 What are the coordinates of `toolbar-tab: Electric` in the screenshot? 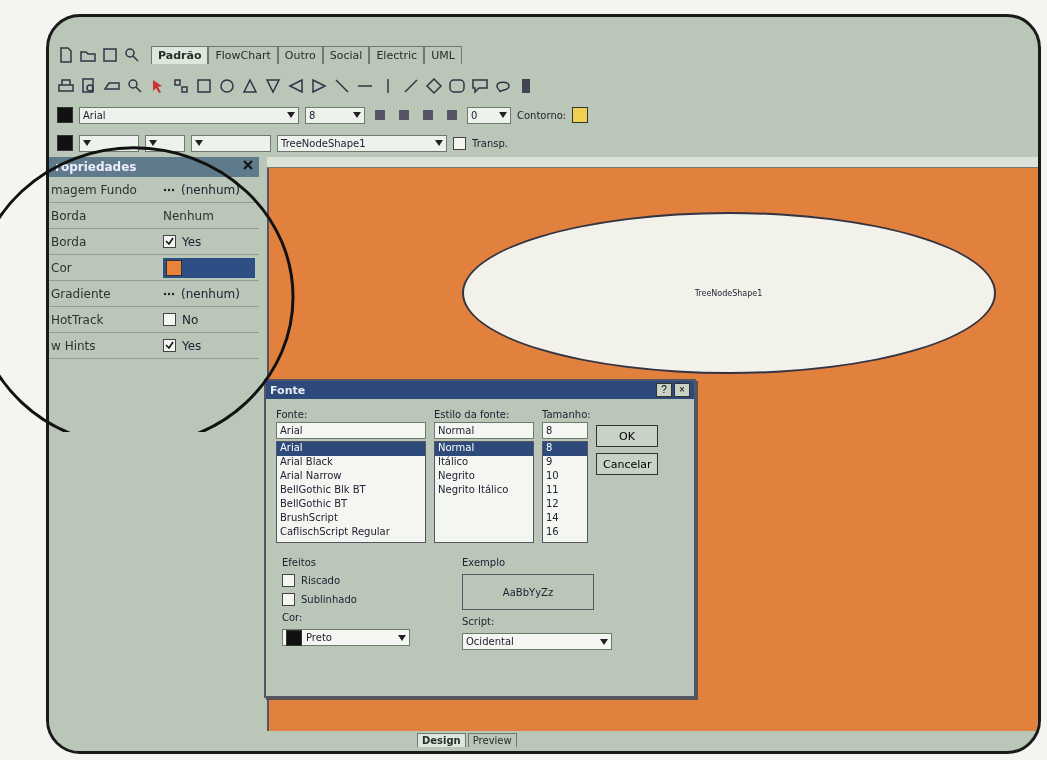 It's located at (397, 55).